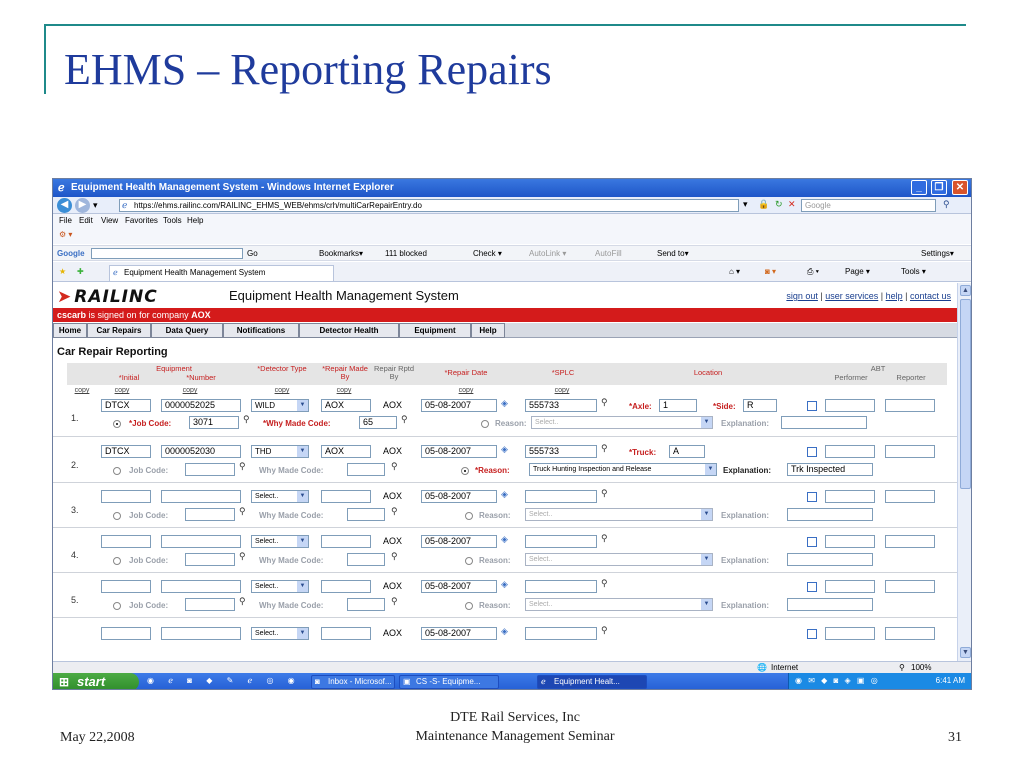 The height and width of the screenshot is (768, 1024). What do you see at coordinates (201, 586) in the screenshot?
I see `row5-number-input` at bounding box center [201, 586].